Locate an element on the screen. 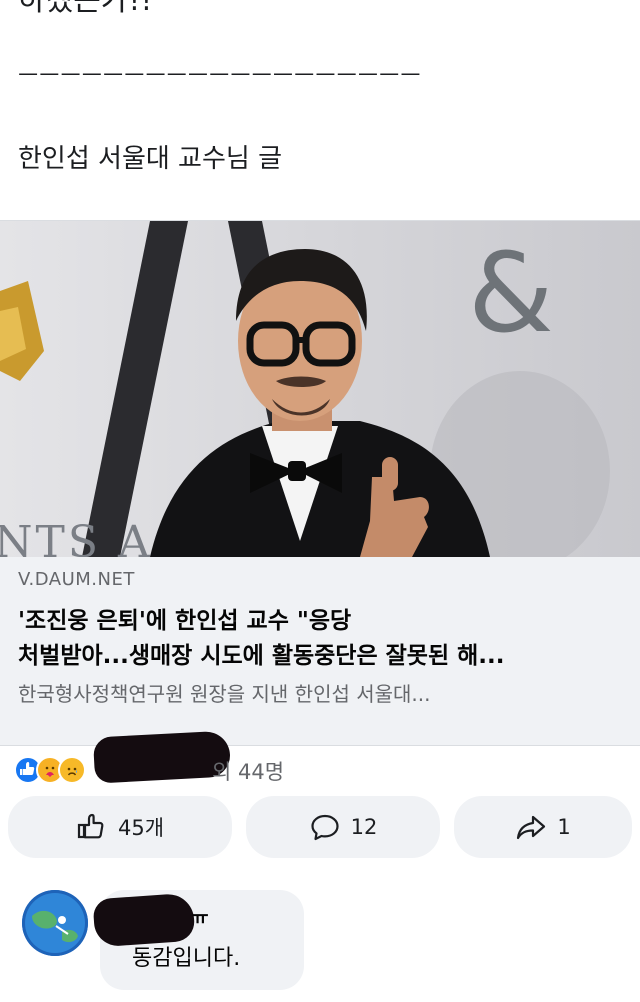  photo-ampersand: & is located at coordinates (511, 293).